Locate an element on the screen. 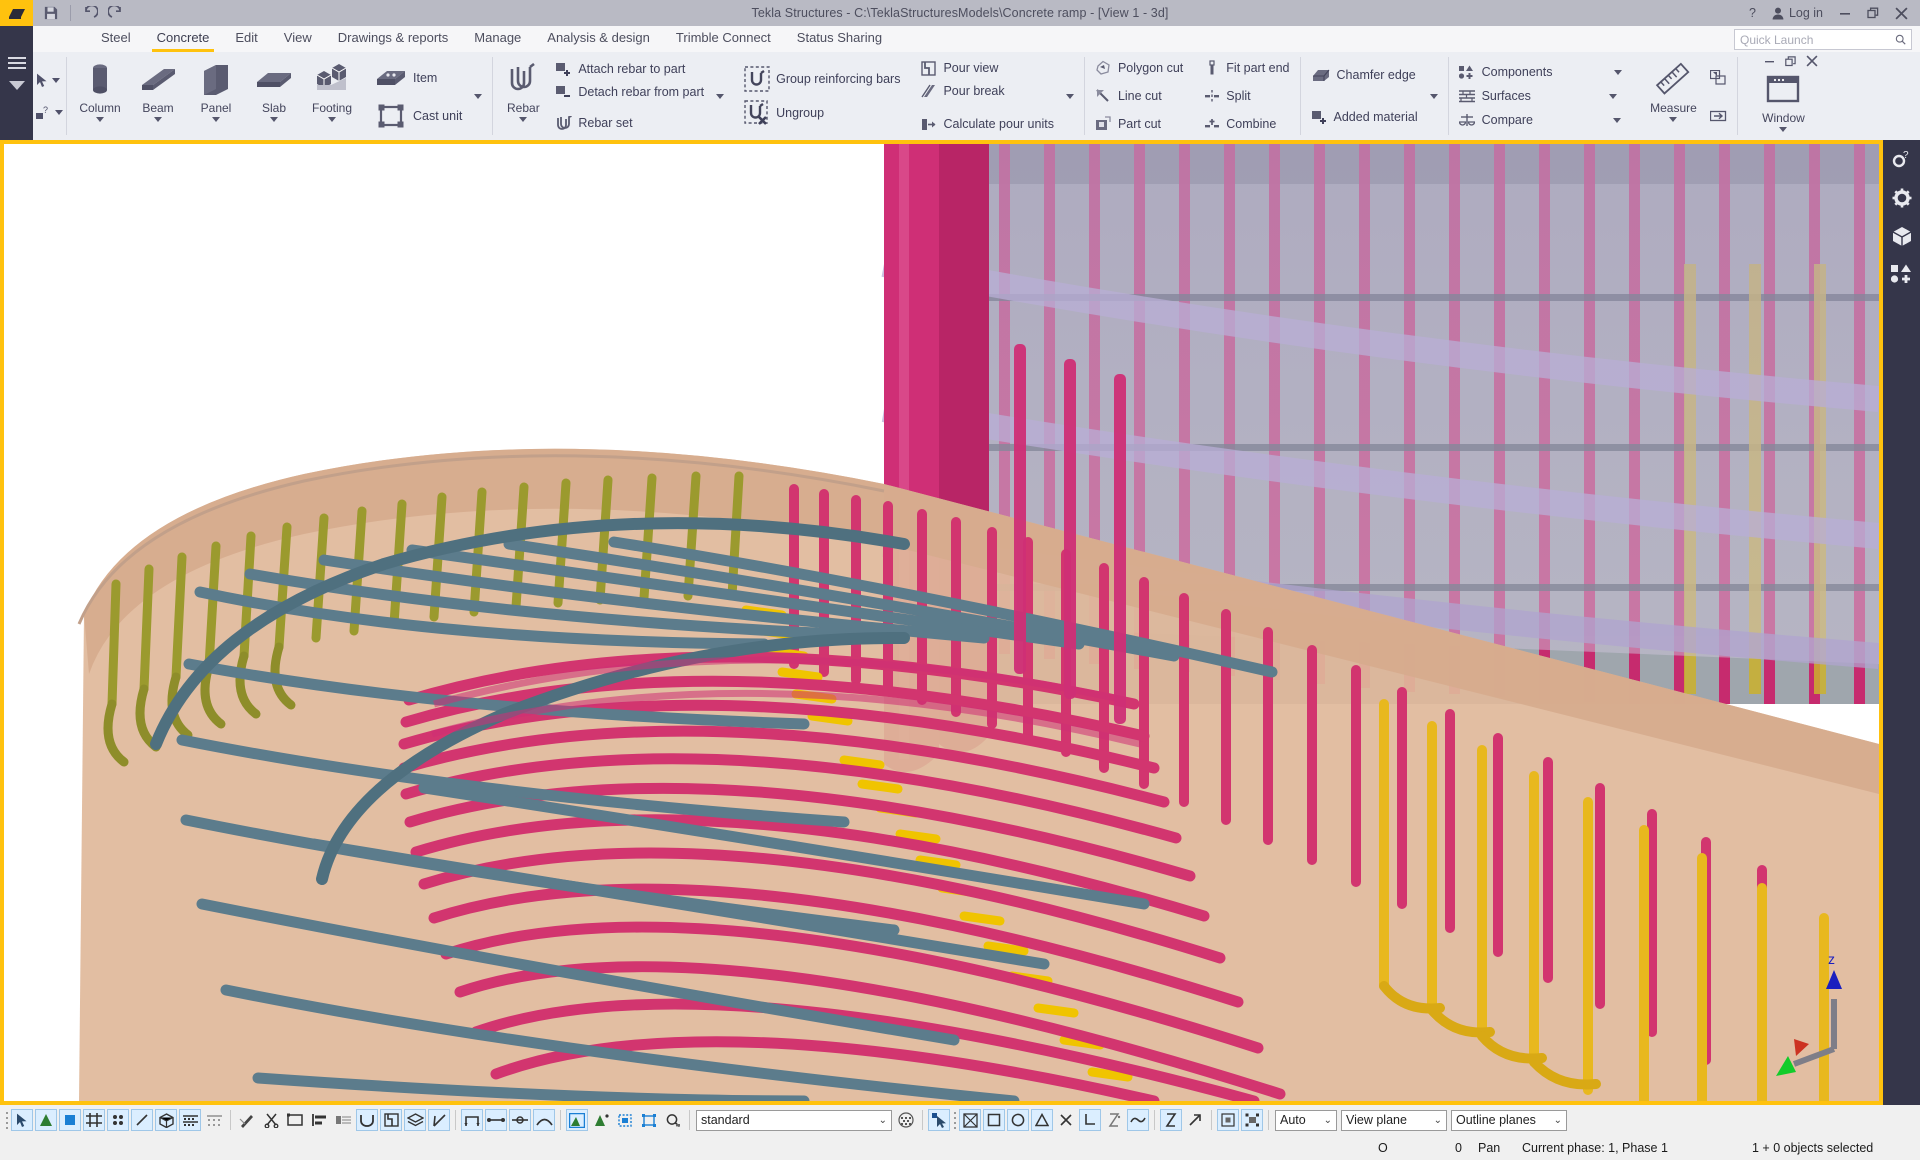  select-triangle-button is located at coordinates (1042, 1120).